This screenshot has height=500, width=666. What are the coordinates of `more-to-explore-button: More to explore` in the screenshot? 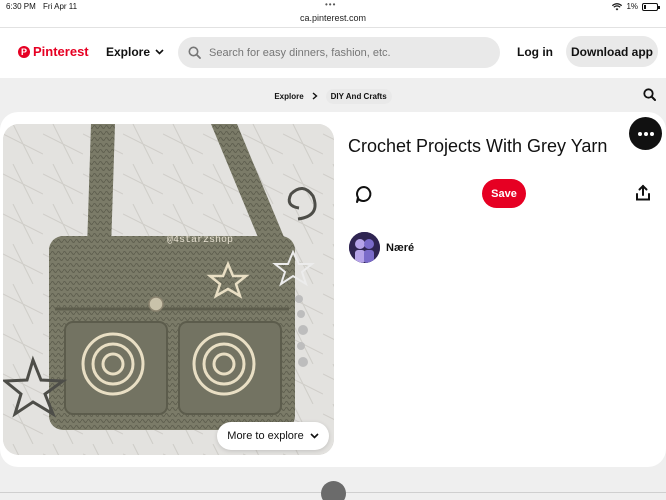 It's located at (273, 436).